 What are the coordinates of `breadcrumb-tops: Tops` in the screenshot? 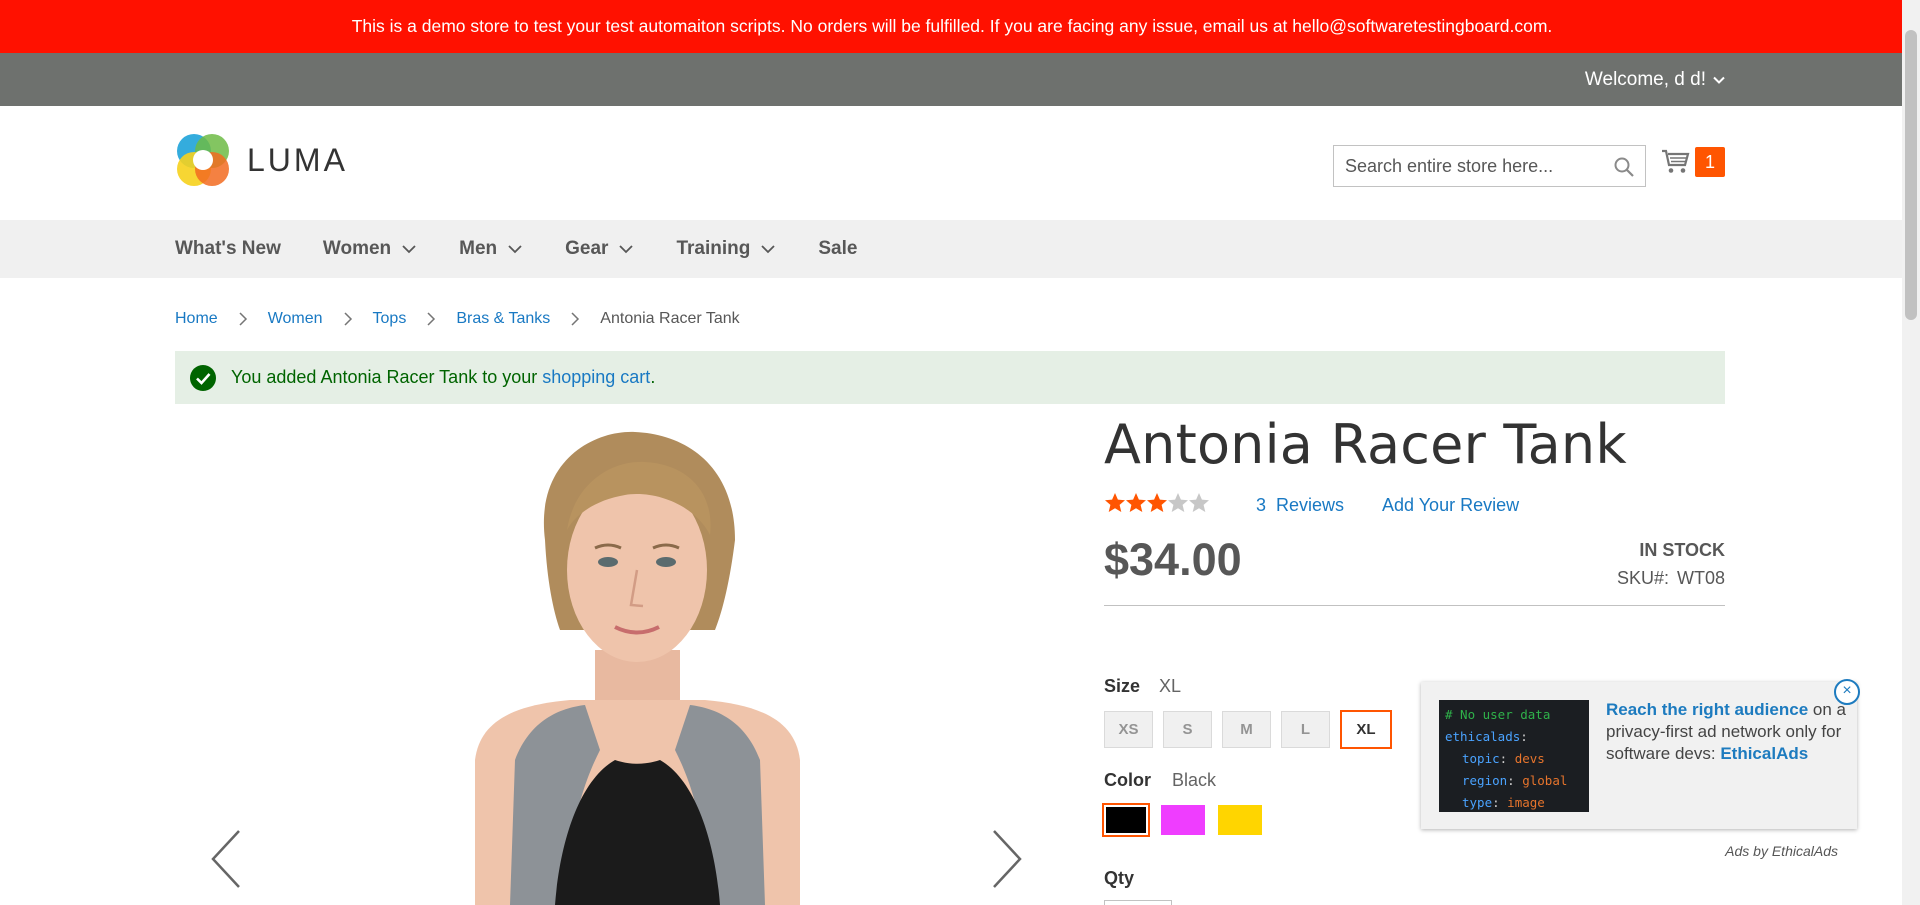 It's located at (390, 319).